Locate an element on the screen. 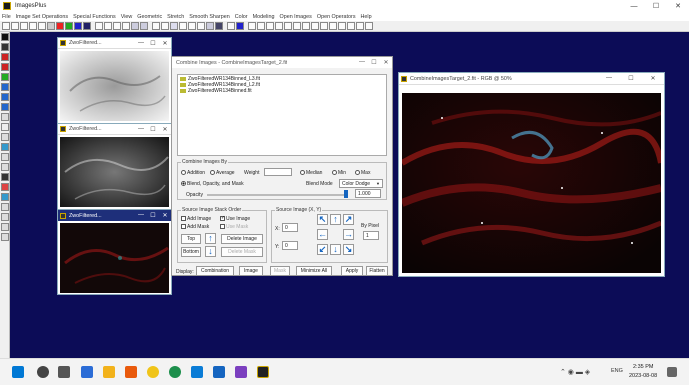 This screenshot has width=689, height=385. tool-3-icon is located at coordinates (5, 57).